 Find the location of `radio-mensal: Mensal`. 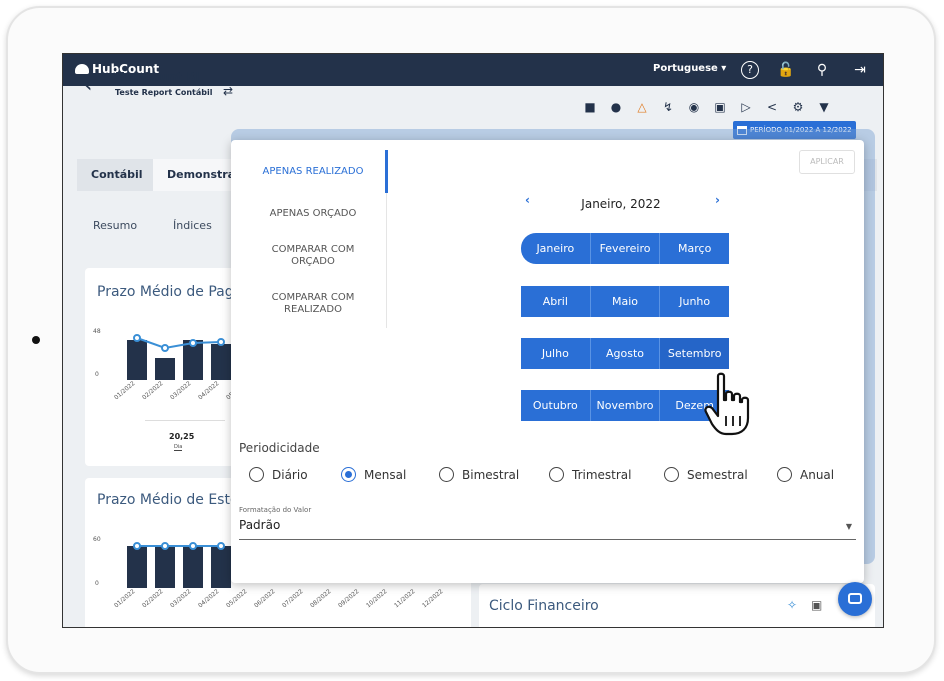

radio-mensal: Mensal is located at coordinates (373, 474).